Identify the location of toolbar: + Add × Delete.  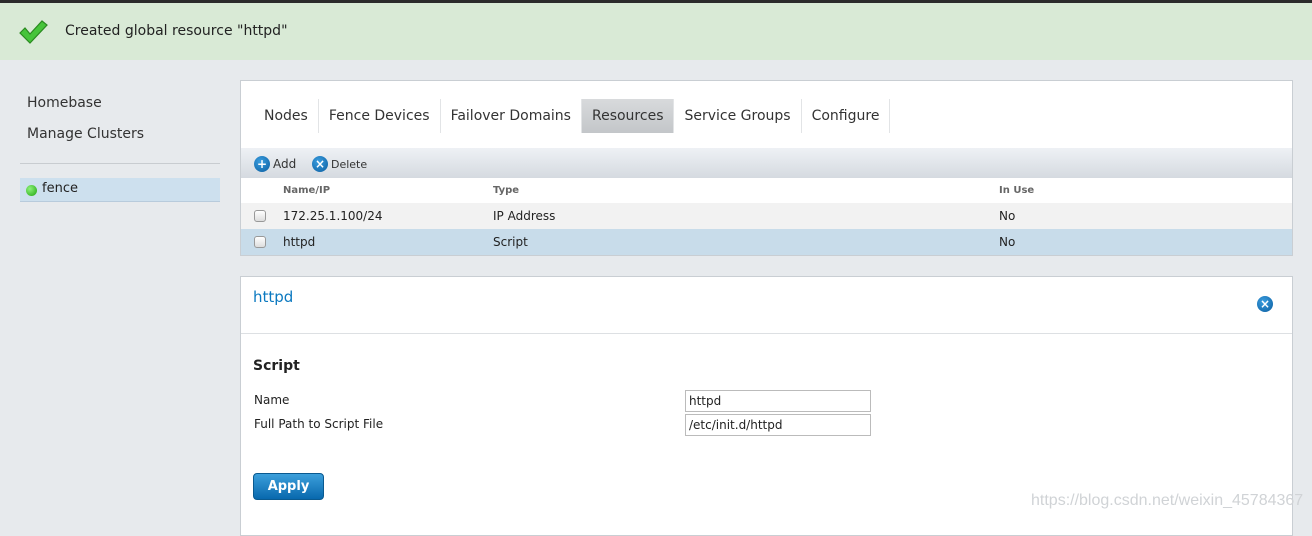
(766, 163).